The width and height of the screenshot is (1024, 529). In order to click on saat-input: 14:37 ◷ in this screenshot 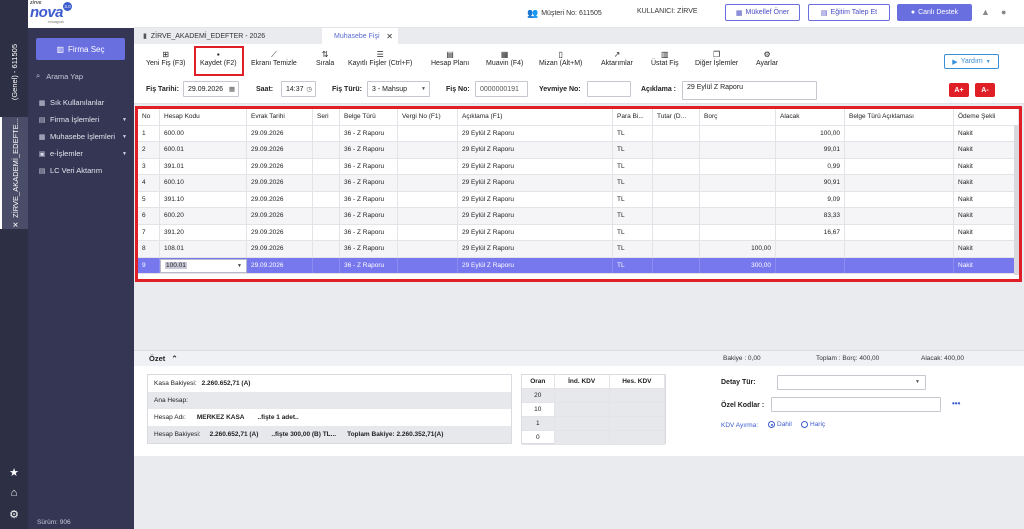, I will do `click(298, 89)`.